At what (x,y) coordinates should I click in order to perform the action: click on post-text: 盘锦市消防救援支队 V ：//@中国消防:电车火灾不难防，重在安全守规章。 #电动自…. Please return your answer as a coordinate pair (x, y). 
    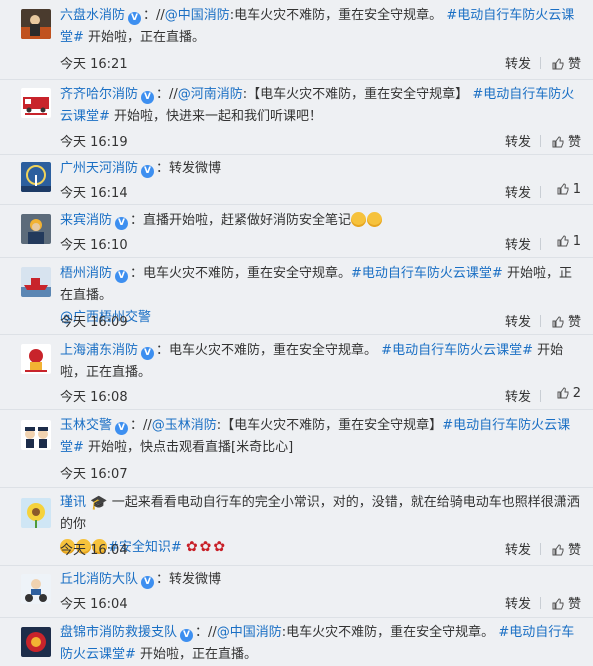
    Looking at the image, I should click on (317, 643).